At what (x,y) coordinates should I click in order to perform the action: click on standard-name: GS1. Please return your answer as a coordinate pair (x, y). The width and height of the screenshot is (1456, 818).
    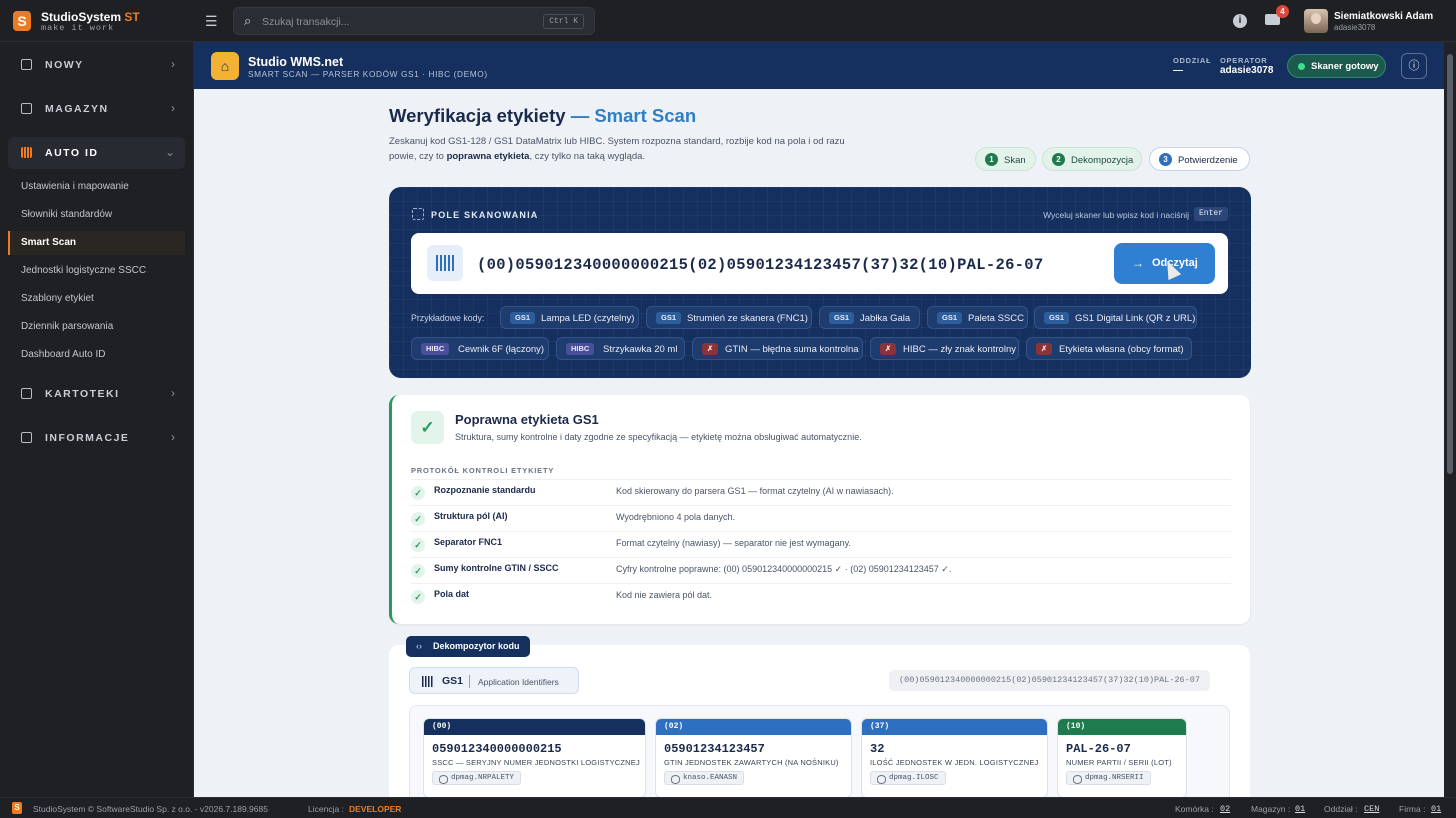
    Looking at the image, I should click on (453, 681).